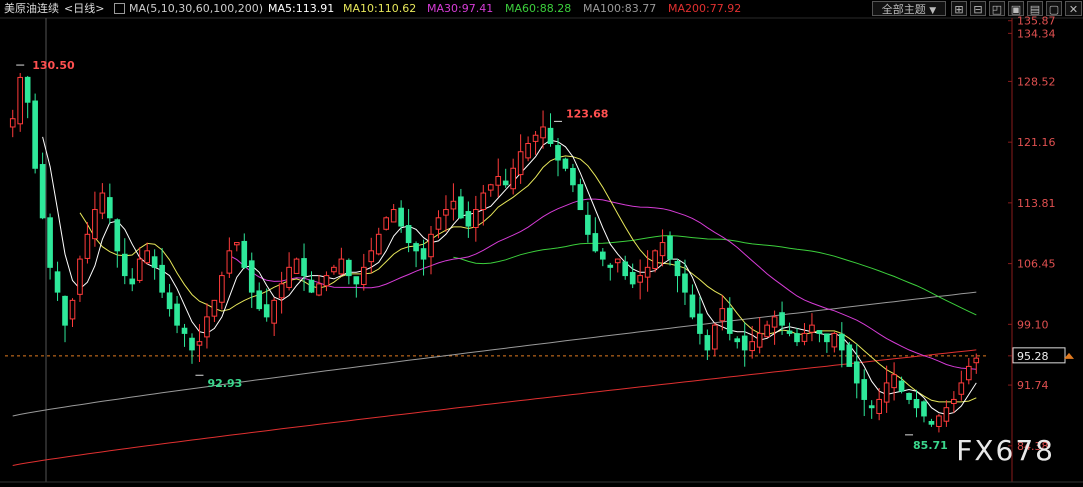 Image resolution: width=1083 pixels, height=487 pixels. I want to click on y-tick-label: 128.52, so click(1036, 81).